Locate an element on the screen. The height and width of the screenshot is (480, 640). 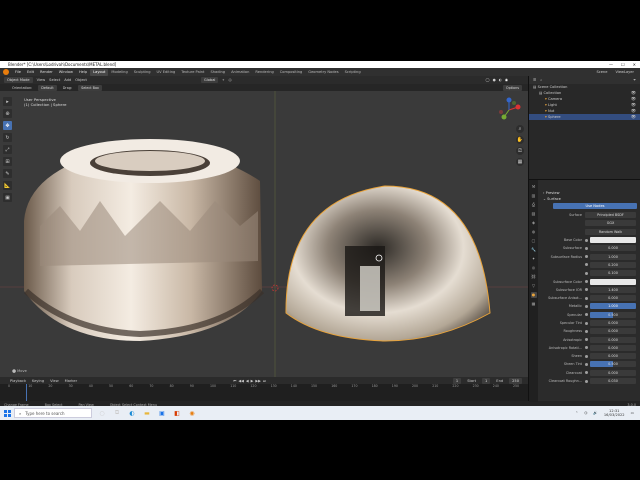
store-icon: ▣ is located at coordinates (162, 413).